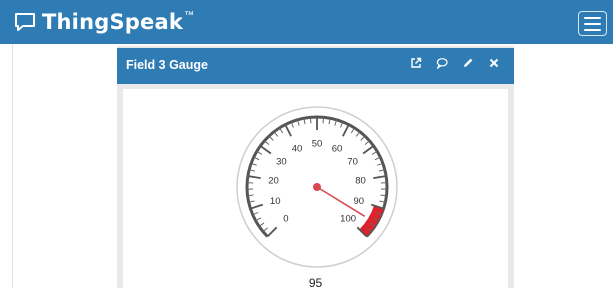 The height and width of the screenshot is (290, 613). I want to click on gauge-tick-label: 100, so click(348, 219).